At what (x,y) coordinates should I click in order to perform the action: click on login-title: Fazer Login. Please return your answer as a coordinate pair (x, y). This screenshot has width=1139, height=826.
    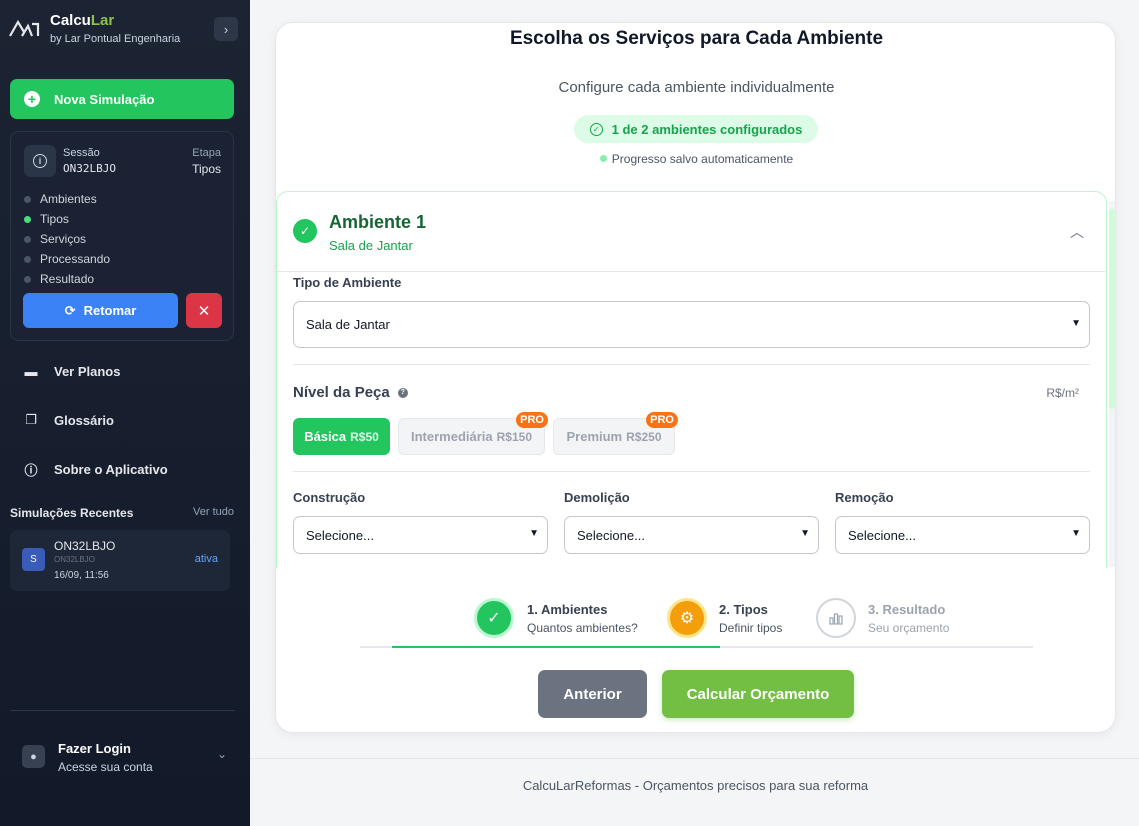
    Looking at the image, I should click on (94, 748).